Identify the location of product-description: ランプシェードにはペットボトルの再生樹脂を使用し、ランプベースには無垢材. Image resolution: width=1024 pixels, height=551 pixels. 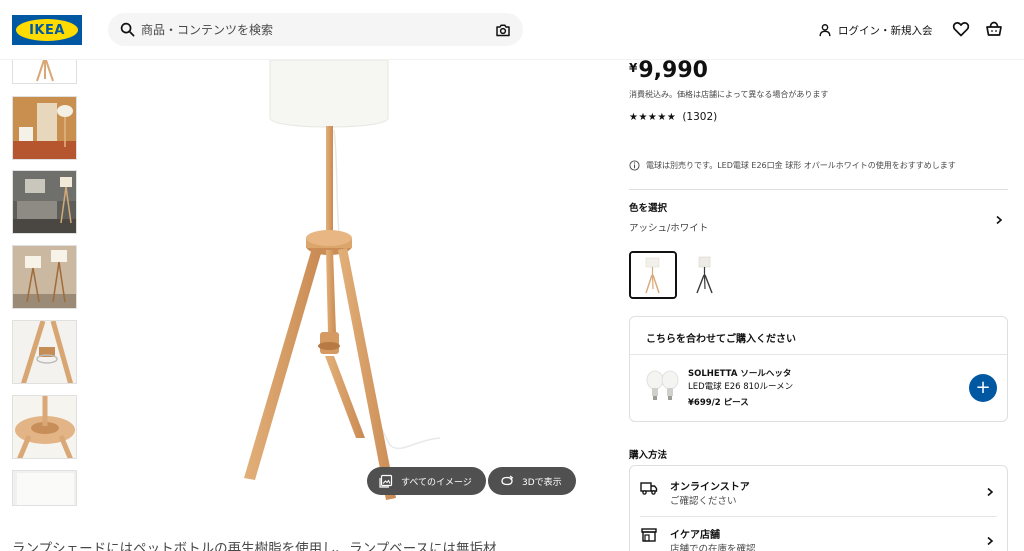
(254, 546).